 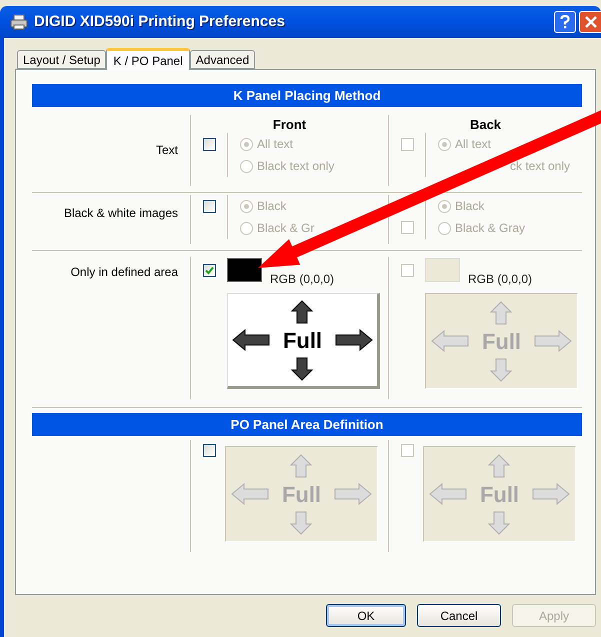 I want to click on section-header: K Panel Placing Method, so click(x=307, y=95).